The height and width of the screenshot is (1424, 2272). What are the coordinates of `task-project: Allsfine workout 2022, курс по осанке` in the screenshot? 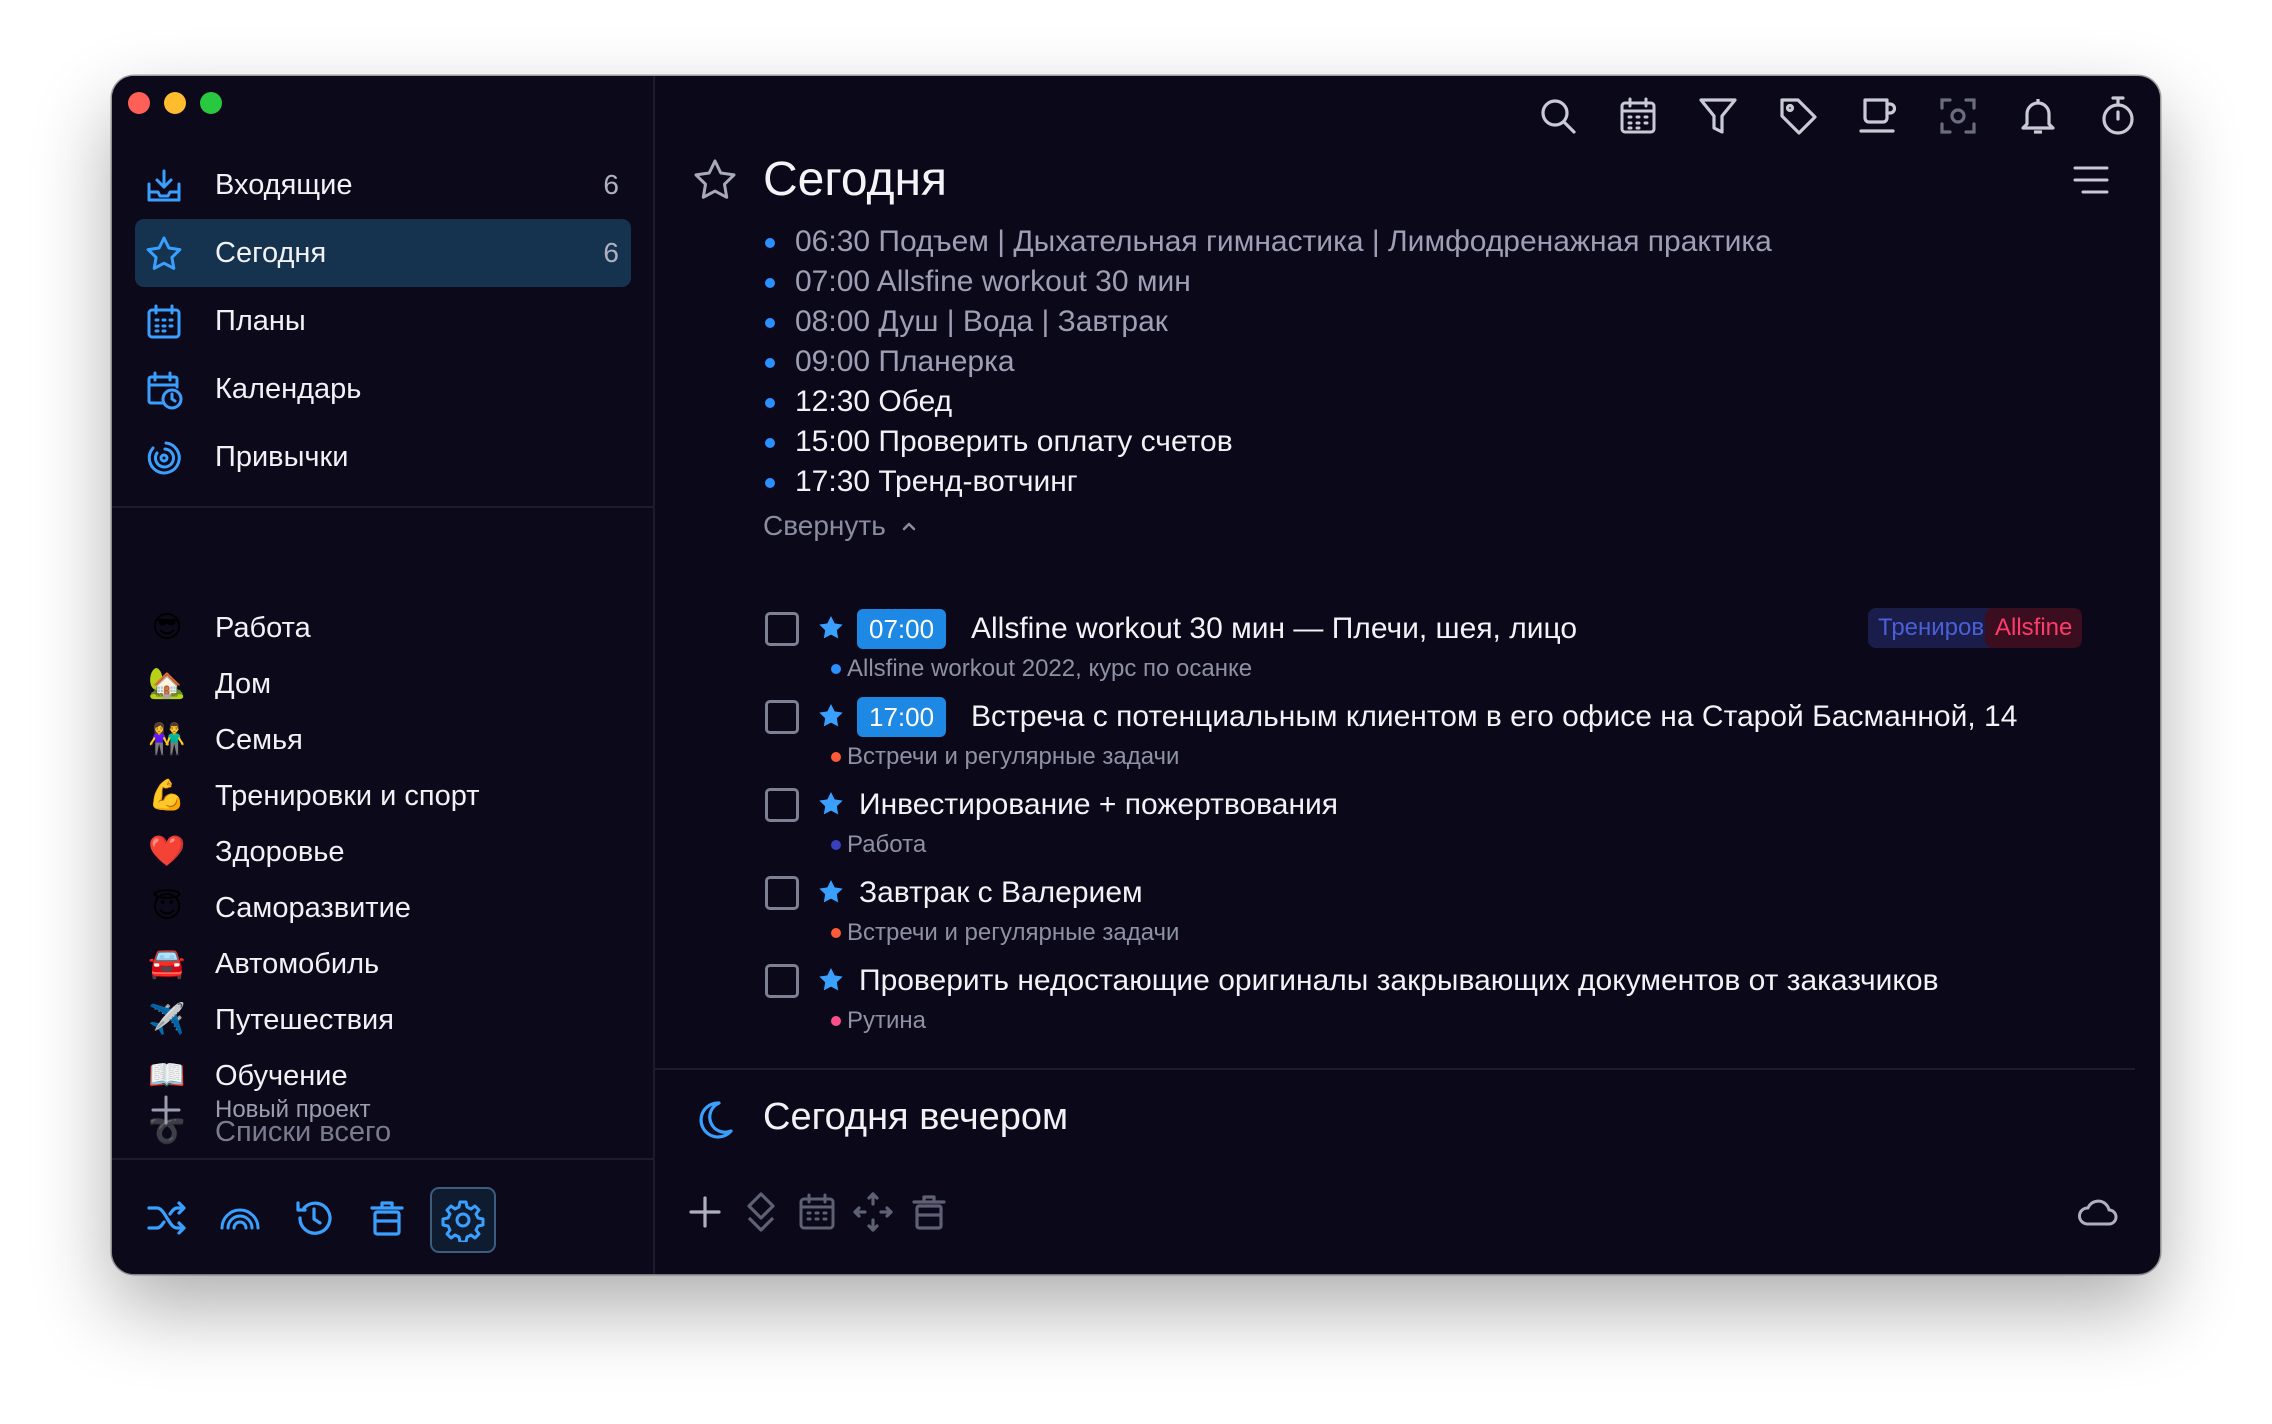 It's located at (1041, 668).